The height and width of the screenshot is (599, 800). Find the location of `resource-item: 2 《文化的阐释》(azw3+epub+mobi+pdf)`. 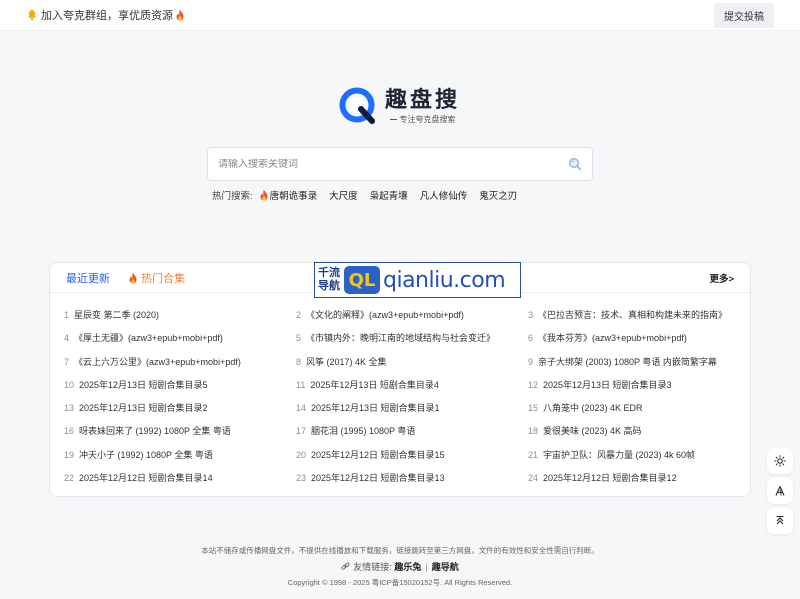

resource-item: 2 《文化的阐释》(azw3+epub+mobi+pdf) is located at coordinates (412, 315).